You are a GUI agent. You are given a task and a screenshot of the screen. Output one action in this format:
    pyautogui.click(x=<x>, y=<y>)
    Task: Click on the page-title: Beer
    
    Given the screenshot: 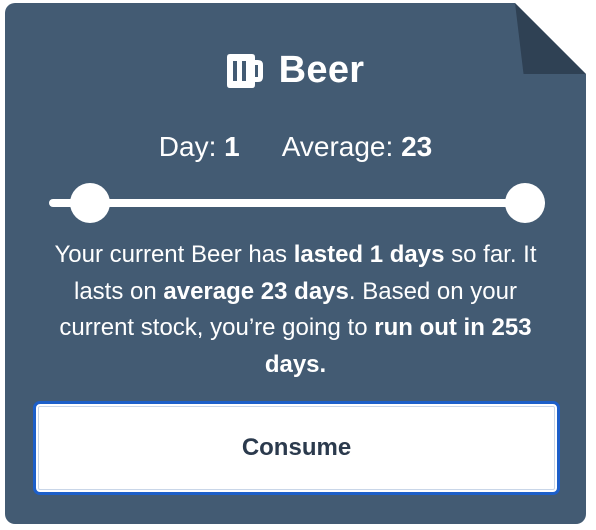 What is the action you would take?
    pyautogui.click(x=321, y=70)
    